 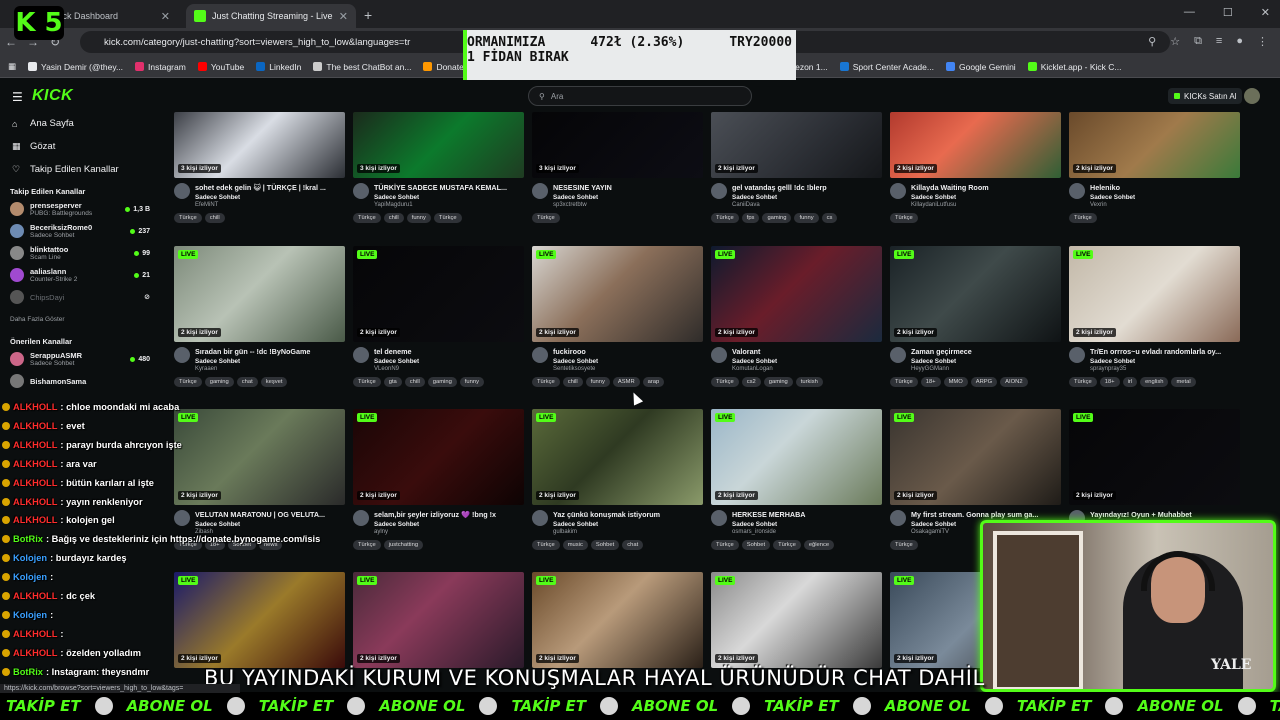 What do you see at coordinates (1165, 205) in the screenshot?
I see `streamer-name: Vexrin` at bounding box center [1165, 205].